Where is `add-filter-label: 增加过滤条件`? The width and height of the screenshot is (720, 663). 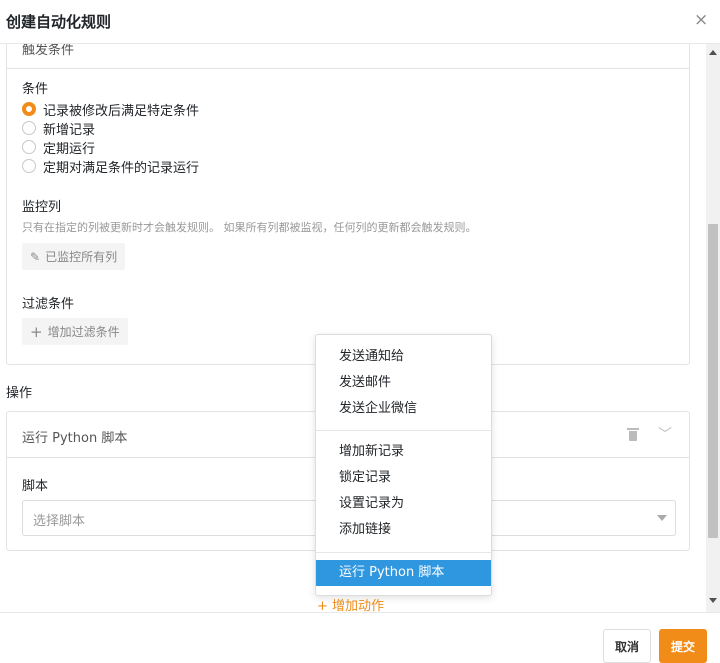
add-filter-label: 增加过滤条件 is located at coordinates (83, 332).